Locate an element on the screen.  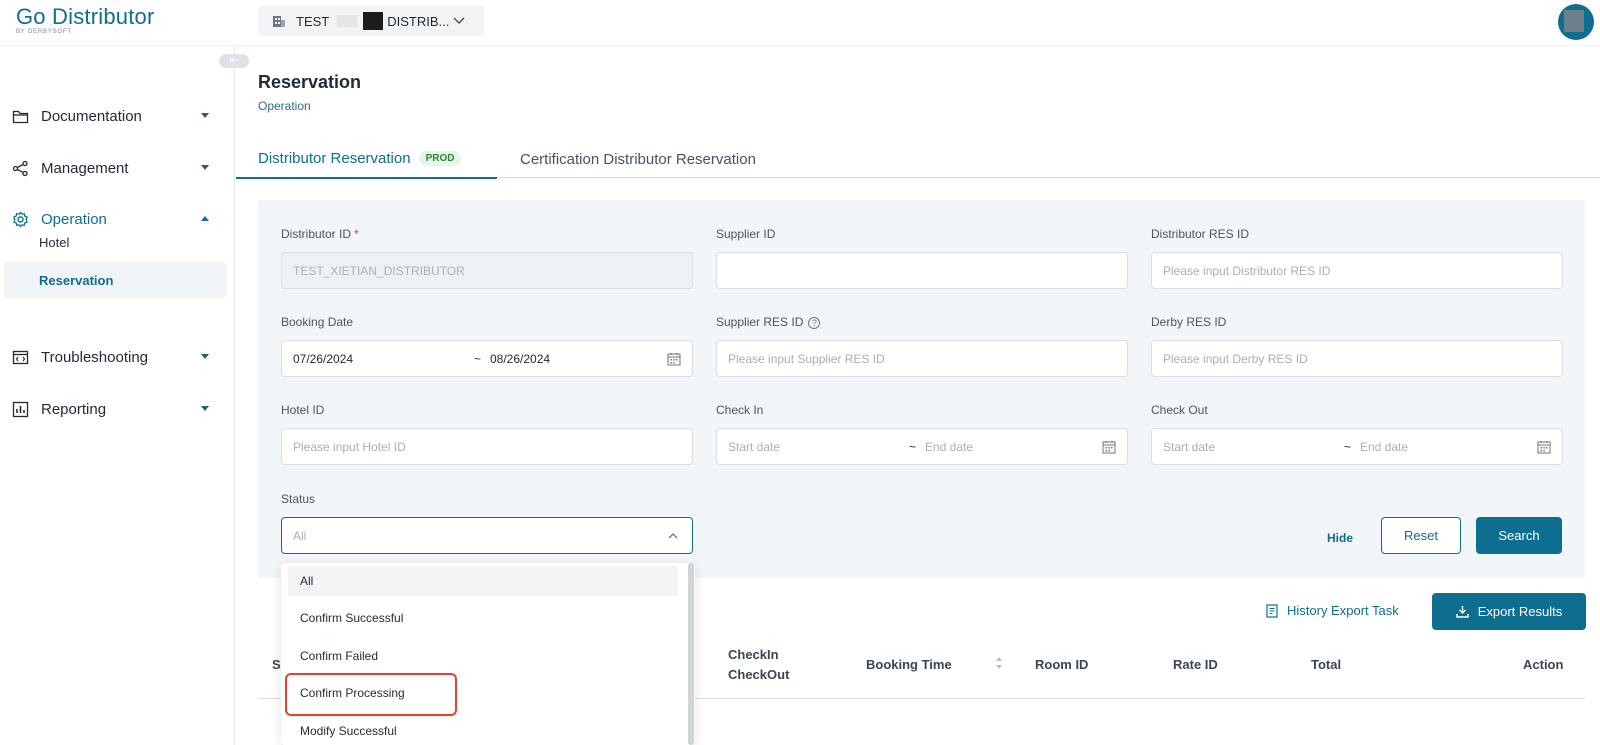
prod-badge: PROD is located at coordinates (440, 158).